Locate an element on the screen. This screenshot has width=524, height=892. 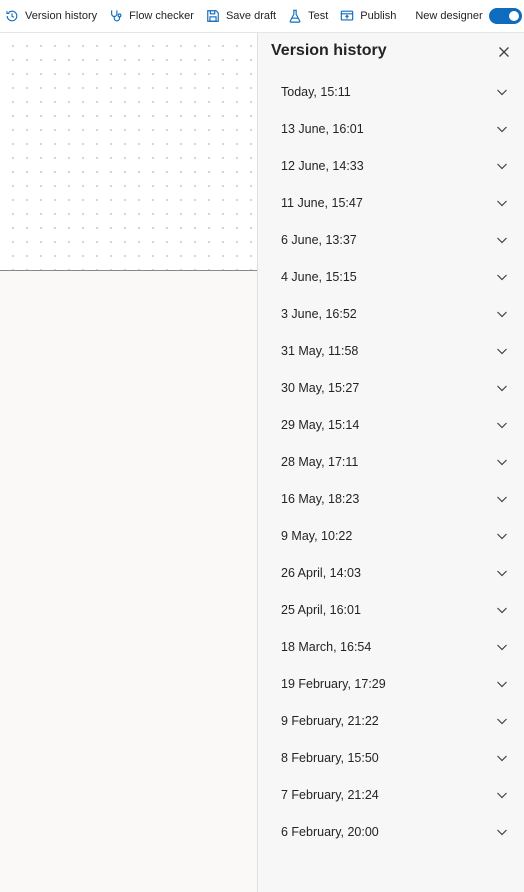
version-item-label: 9 February, 21:22 is located at coordinates (330, 720).